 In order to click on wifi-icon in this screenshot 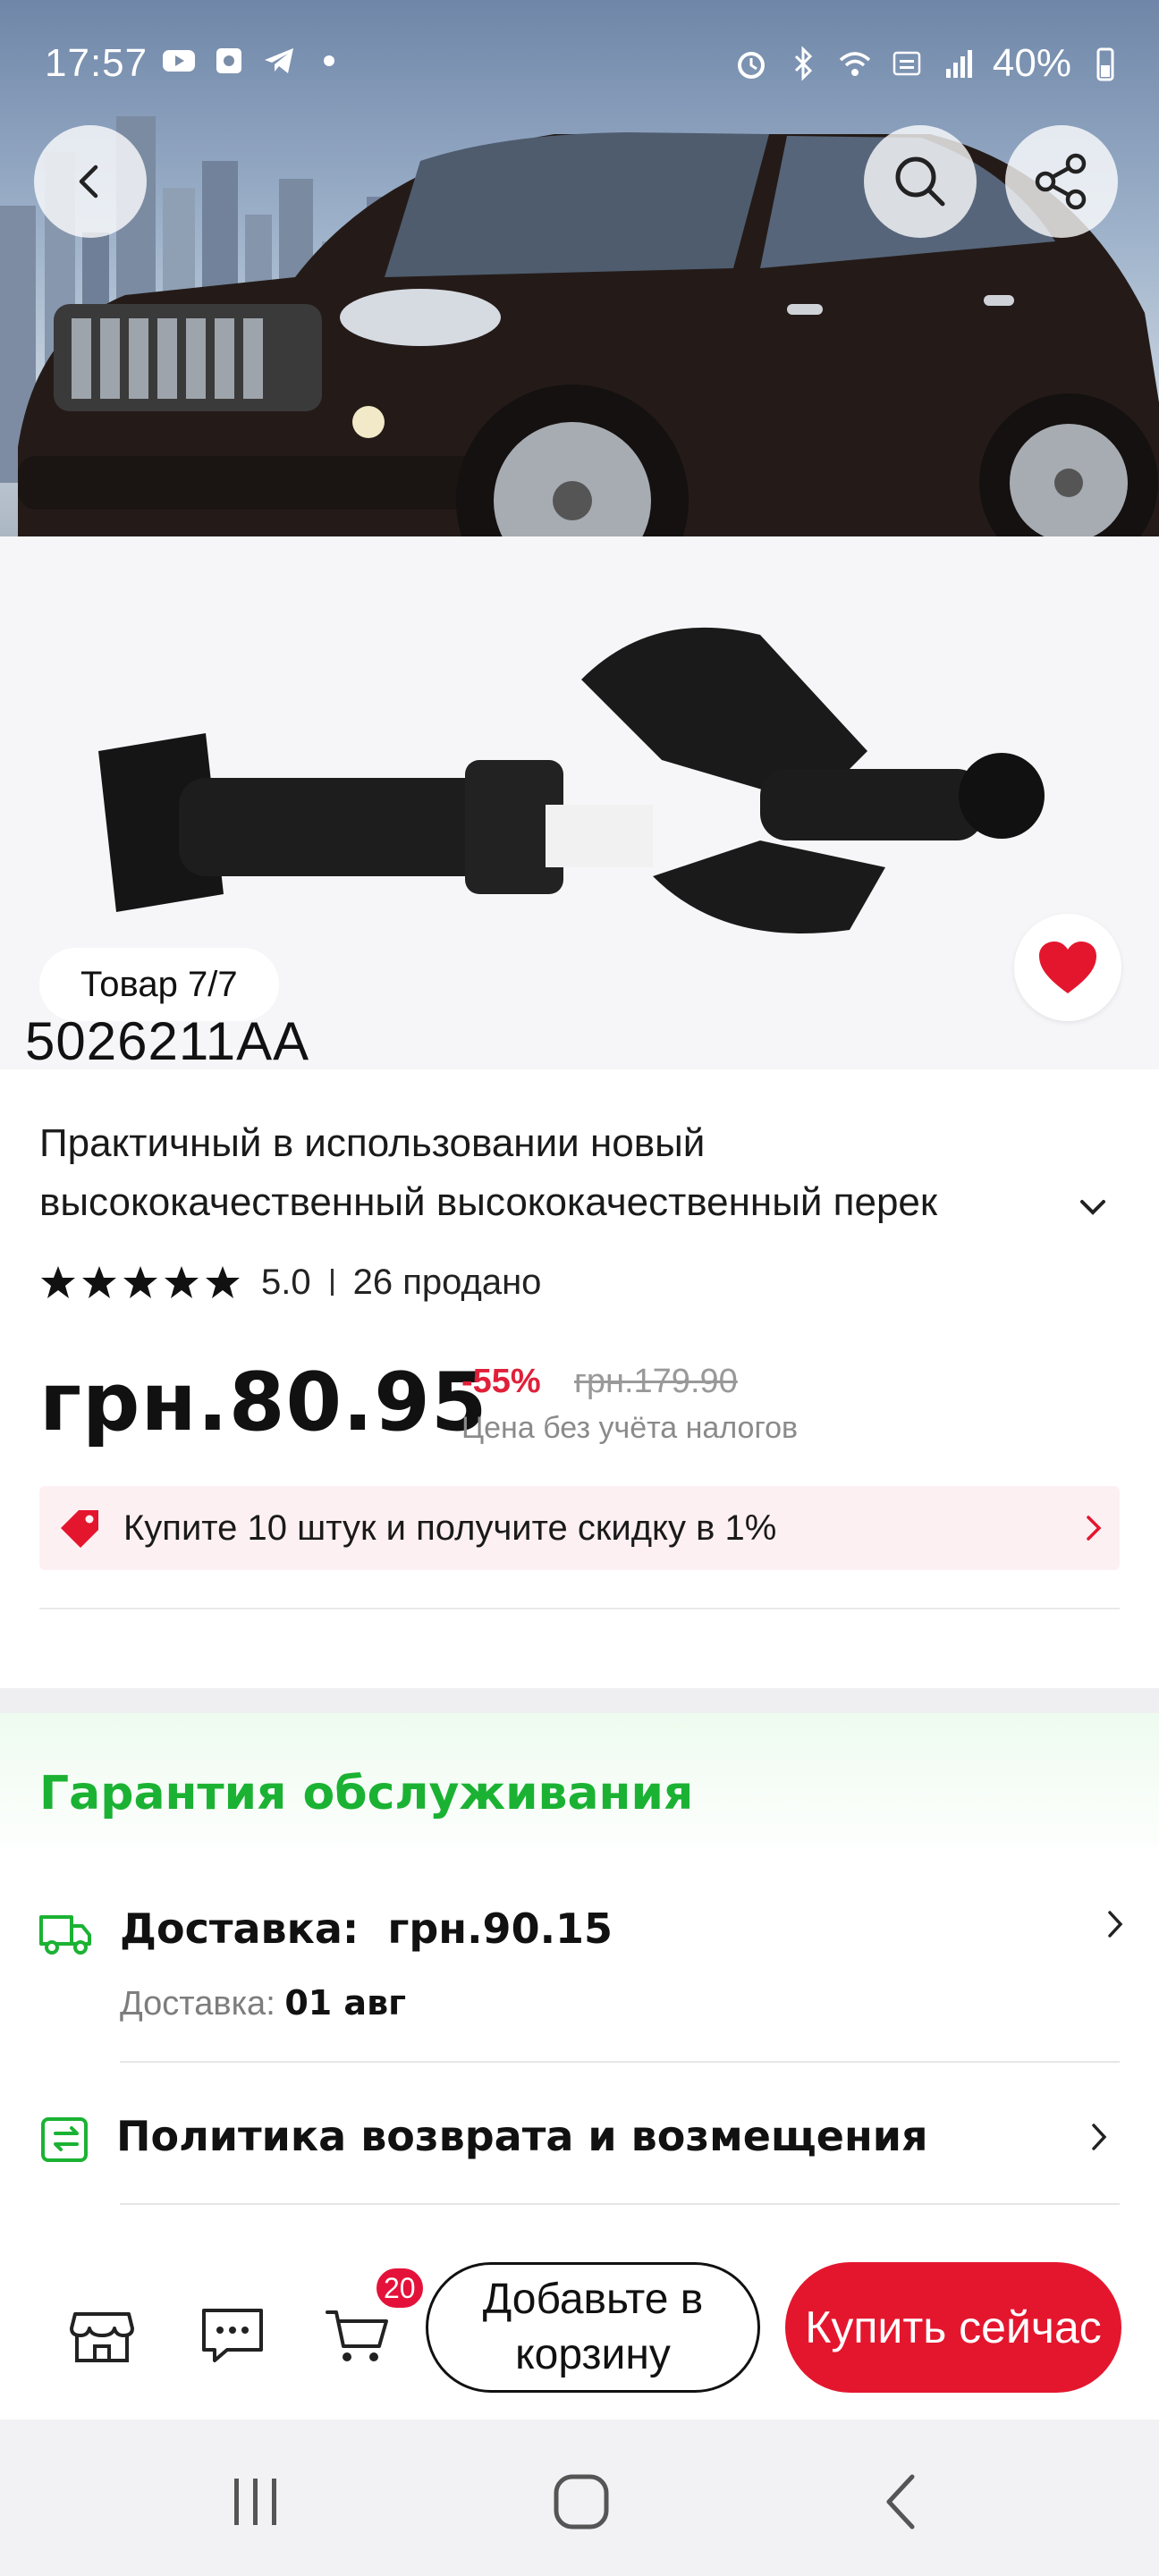, I will do `click(855, 64)`.